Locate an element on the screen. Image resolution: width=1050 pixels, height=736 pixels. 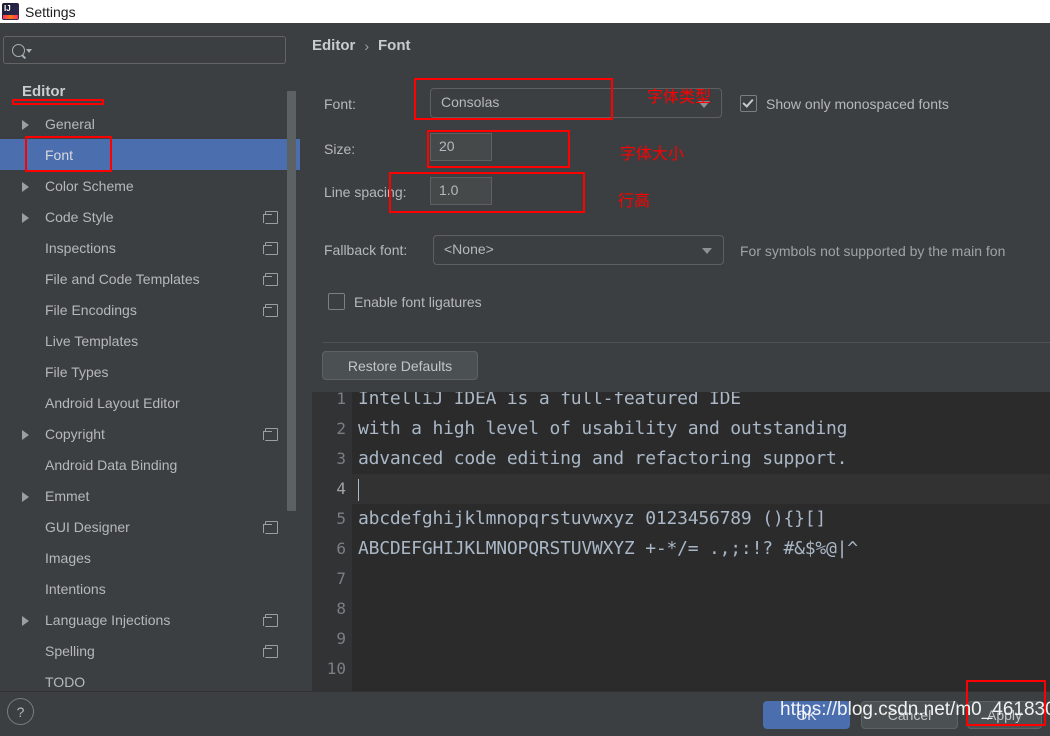
editor-line-number: 1 is located at coordinates (341, 400).